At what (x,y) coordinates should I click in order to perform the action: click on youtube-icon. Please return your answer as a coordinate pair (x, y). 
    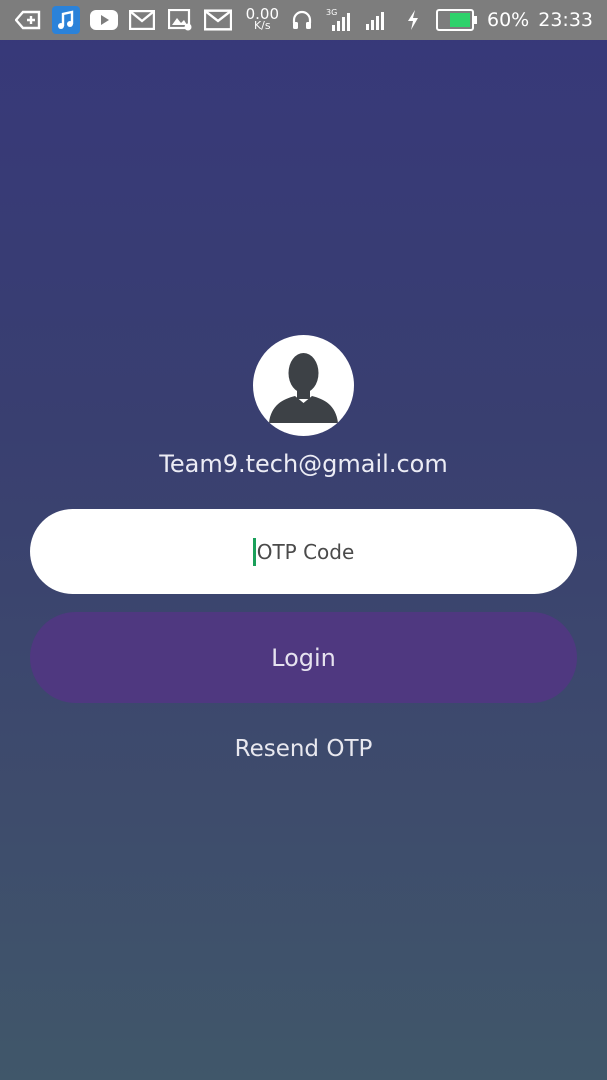
    Looking at the image, I should click on (104, 20).